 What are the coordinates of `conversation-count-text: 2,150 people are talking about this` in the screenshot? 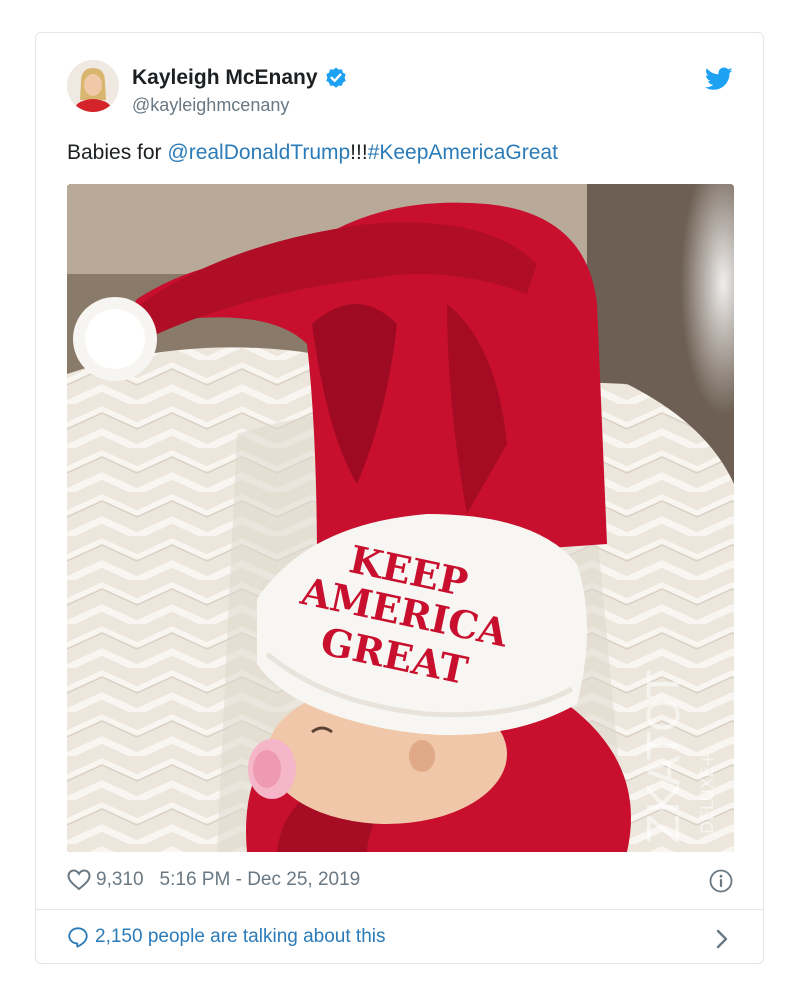 It's located at (240, 936).